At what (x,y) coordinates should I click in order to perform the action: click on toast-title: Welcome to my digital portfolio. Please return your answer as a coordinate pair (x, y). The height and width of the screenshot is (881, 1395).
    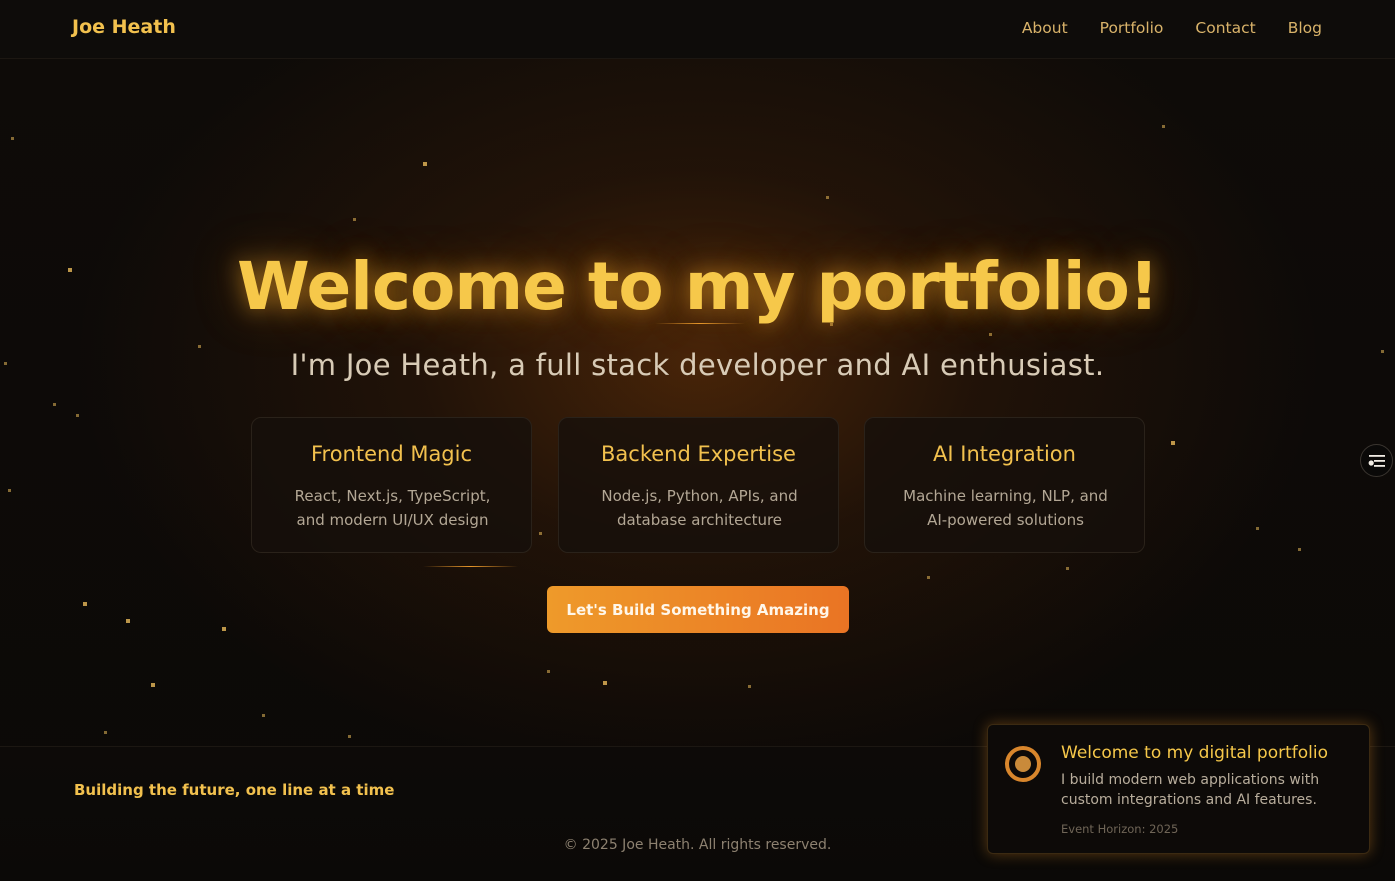
    Looking at the image, I should click on (1194, 753).